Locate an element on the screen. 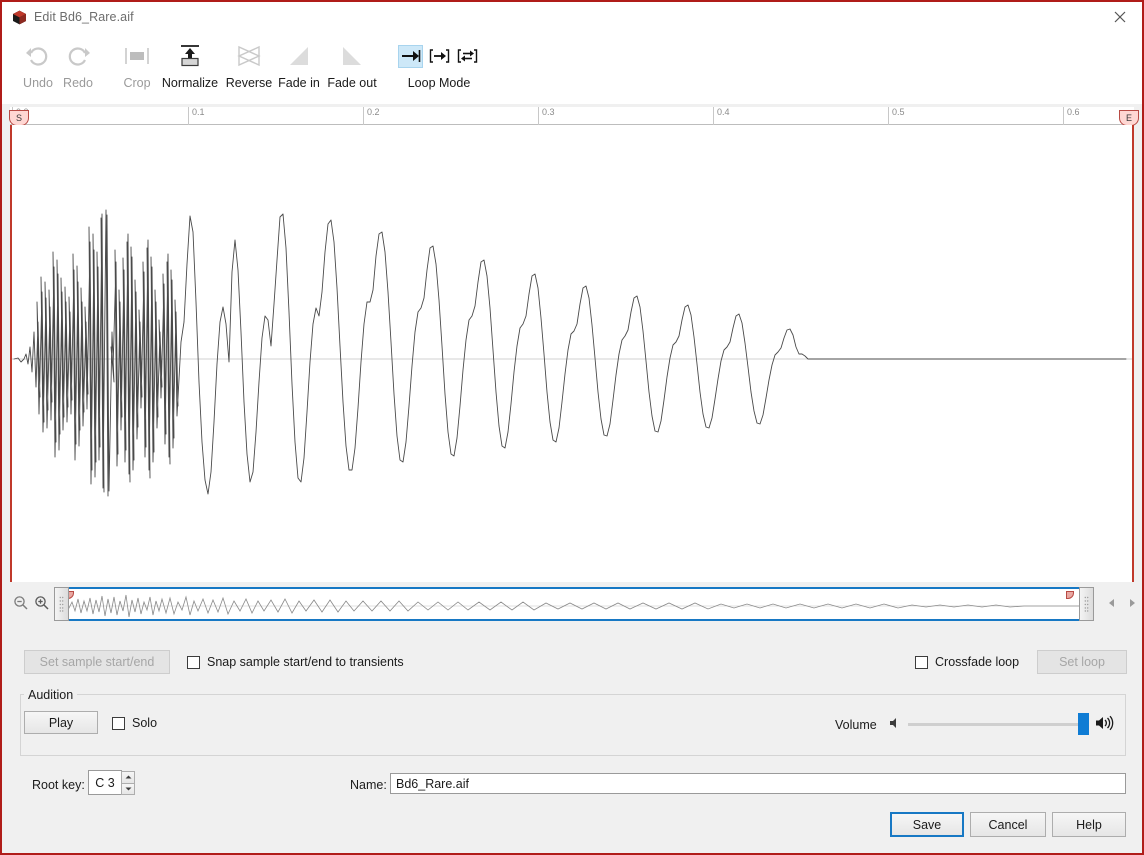  window-title: Edit Bd6_Rare.aif is located at coordinates (84, 17).